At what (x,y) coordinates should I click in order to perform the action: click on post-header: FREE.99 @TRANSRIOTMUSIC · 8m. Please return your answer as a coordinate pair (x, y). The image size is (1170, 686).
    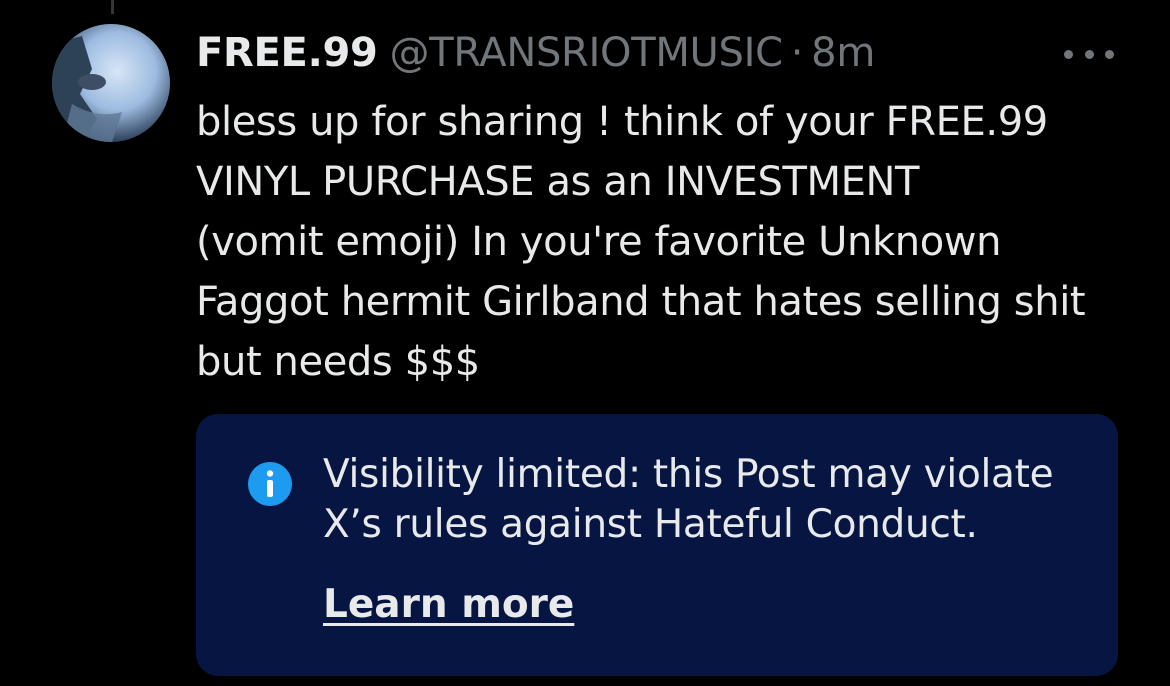
    Looking at the image, I should click on (535, 55).